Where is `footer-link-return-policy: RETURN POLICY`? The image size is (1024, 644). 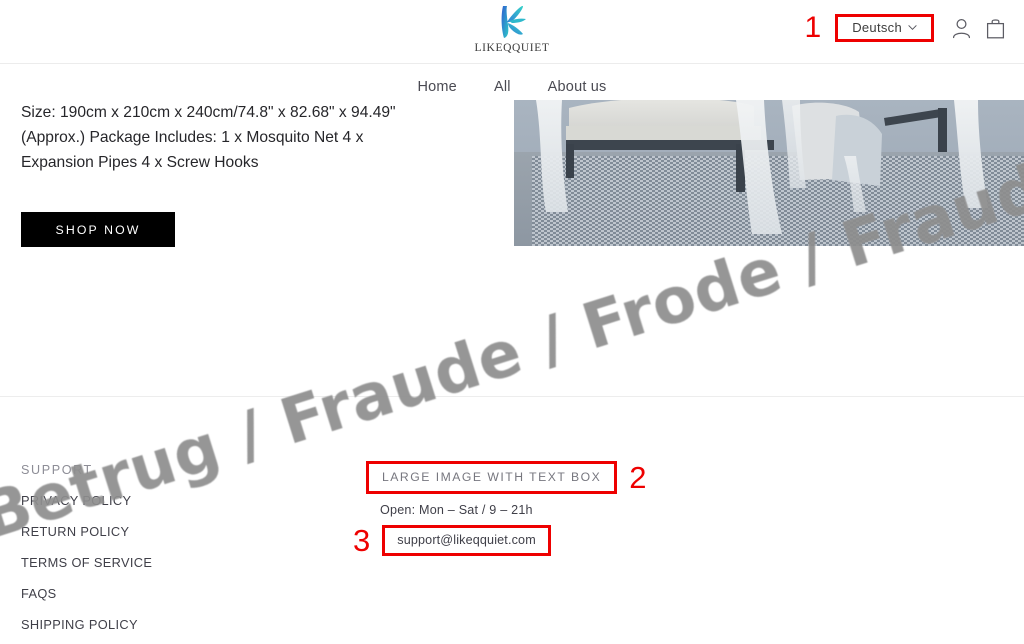
footer-link-return-policy: RETURN POLICY is located at coordinates (86, 531).